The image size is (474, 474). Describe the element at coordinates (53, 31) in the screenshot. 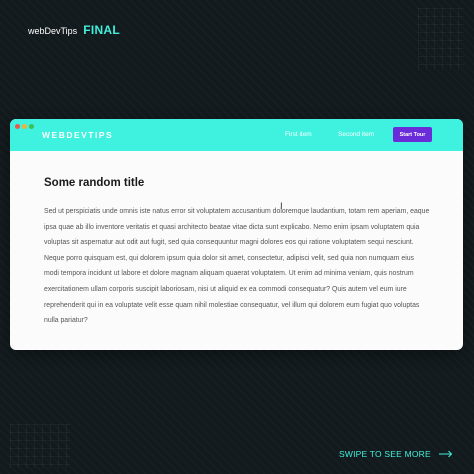

I see `brand-name: webDevTips` at that location.